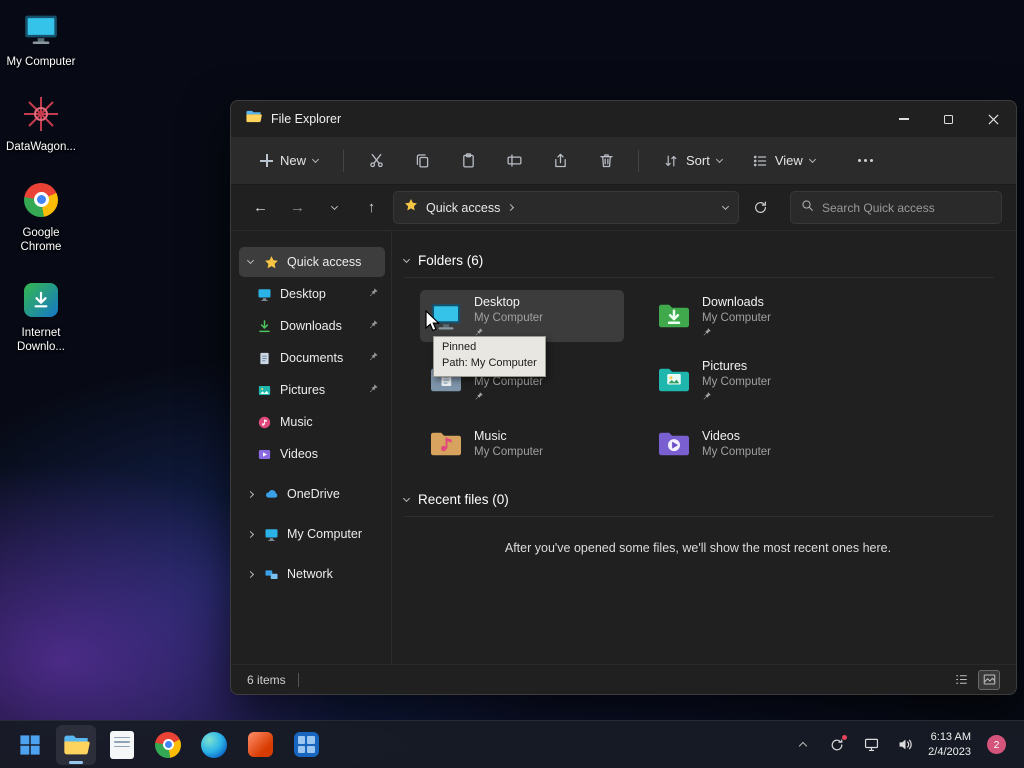  I want to click on sidebar-item-label: Network, so click(310, 574).